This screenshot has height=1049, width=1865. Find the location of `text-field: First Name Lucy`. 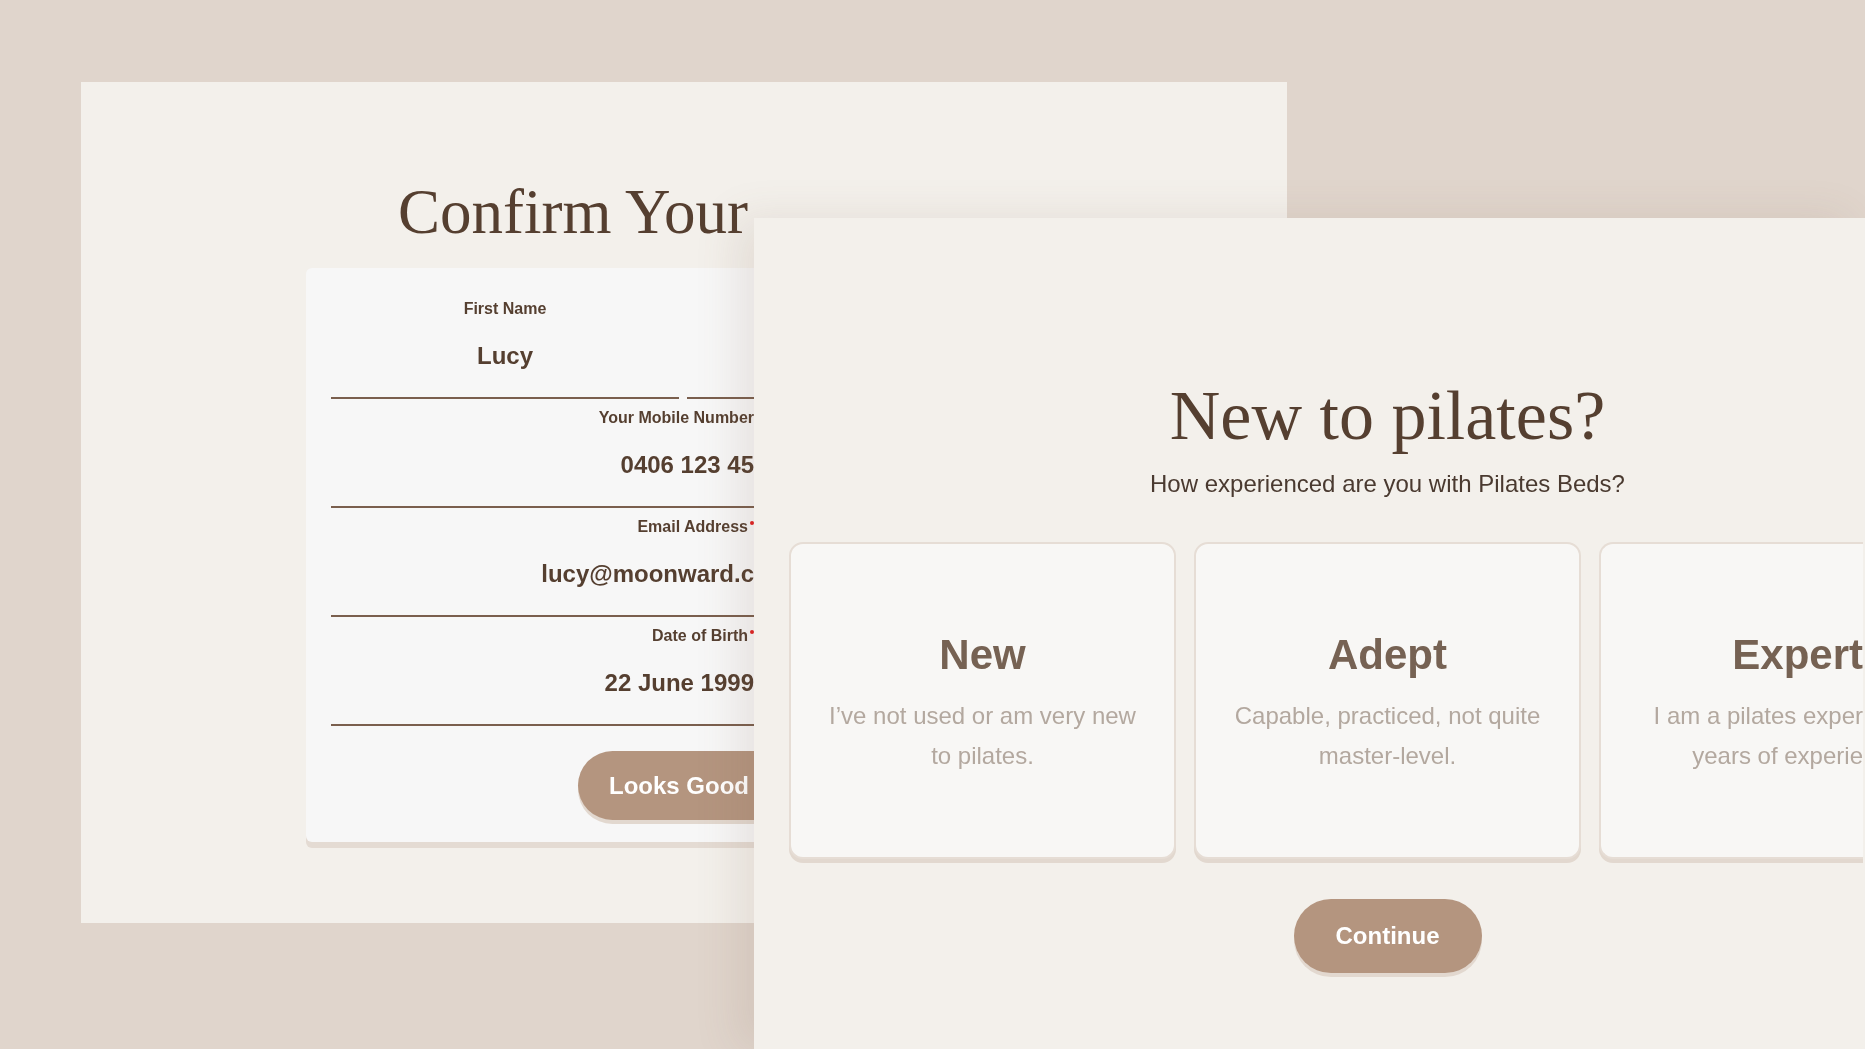

text-field: First Name Lucy is located at coordinates (505, 344).